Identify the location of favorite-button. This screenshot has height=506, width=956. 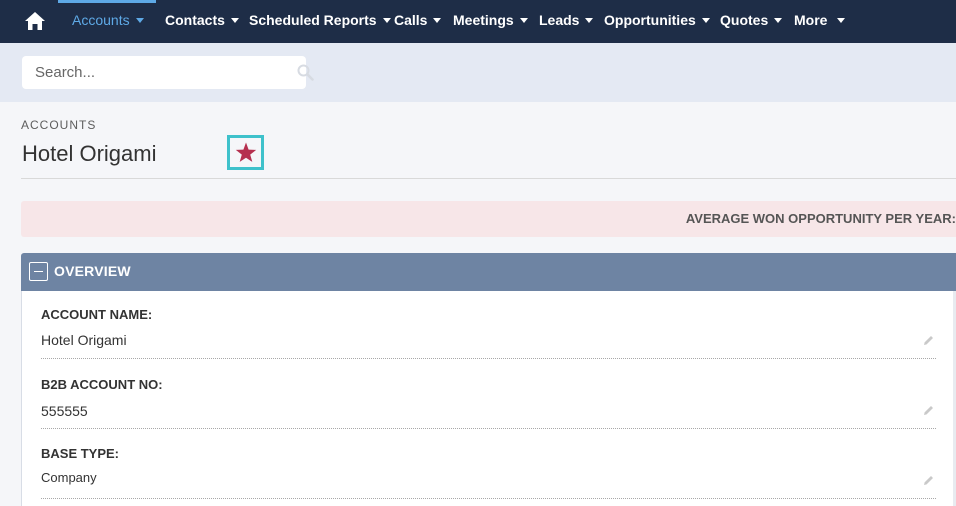
(245, 152).